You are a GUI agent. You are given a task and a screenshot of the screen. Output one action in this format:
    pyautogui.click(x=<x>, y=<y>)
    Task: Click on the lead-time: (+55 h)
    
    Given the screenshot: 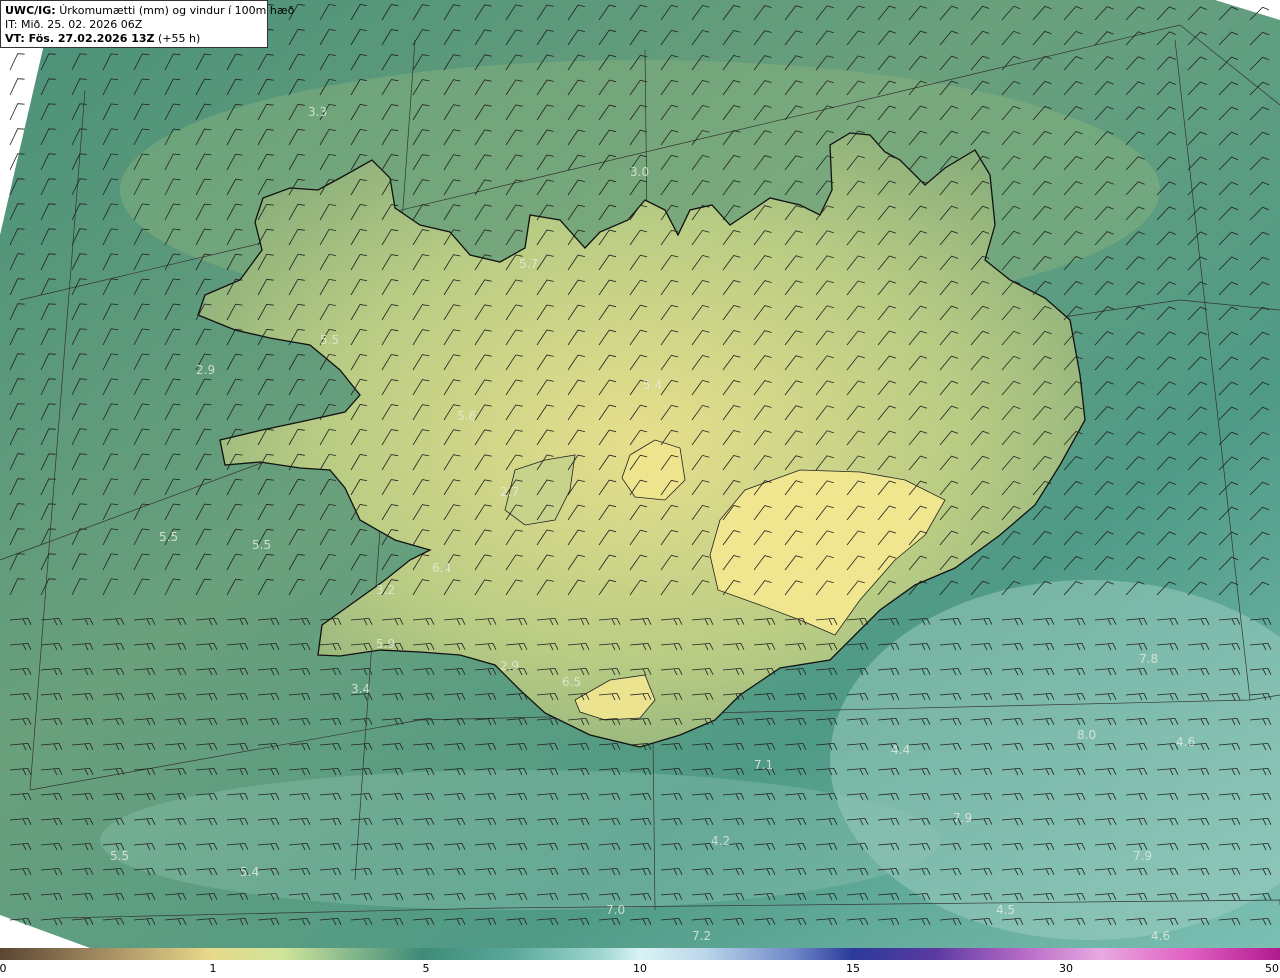 What is the action you would take?
    pyautogui.click(x=179, y=38)
    